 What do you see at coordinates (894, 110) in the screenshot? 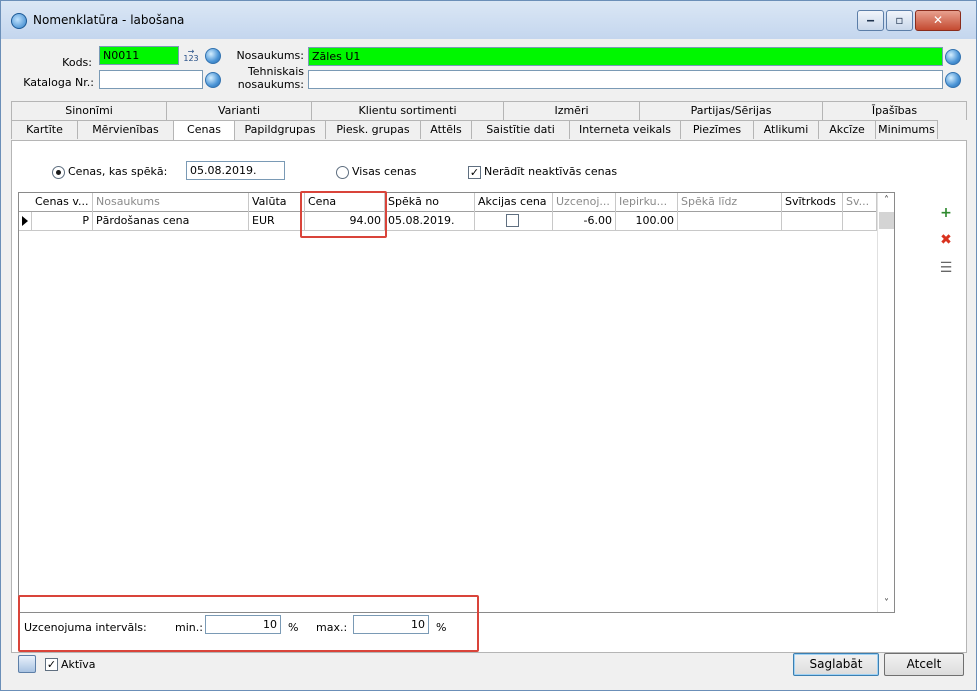
I see `tab-ipasibas: Īpašības` at bounding box center [894, 110].